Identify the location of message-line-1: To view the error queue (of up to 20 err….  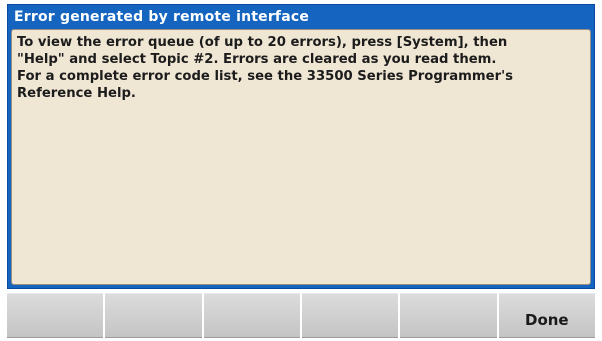
(262, 42).